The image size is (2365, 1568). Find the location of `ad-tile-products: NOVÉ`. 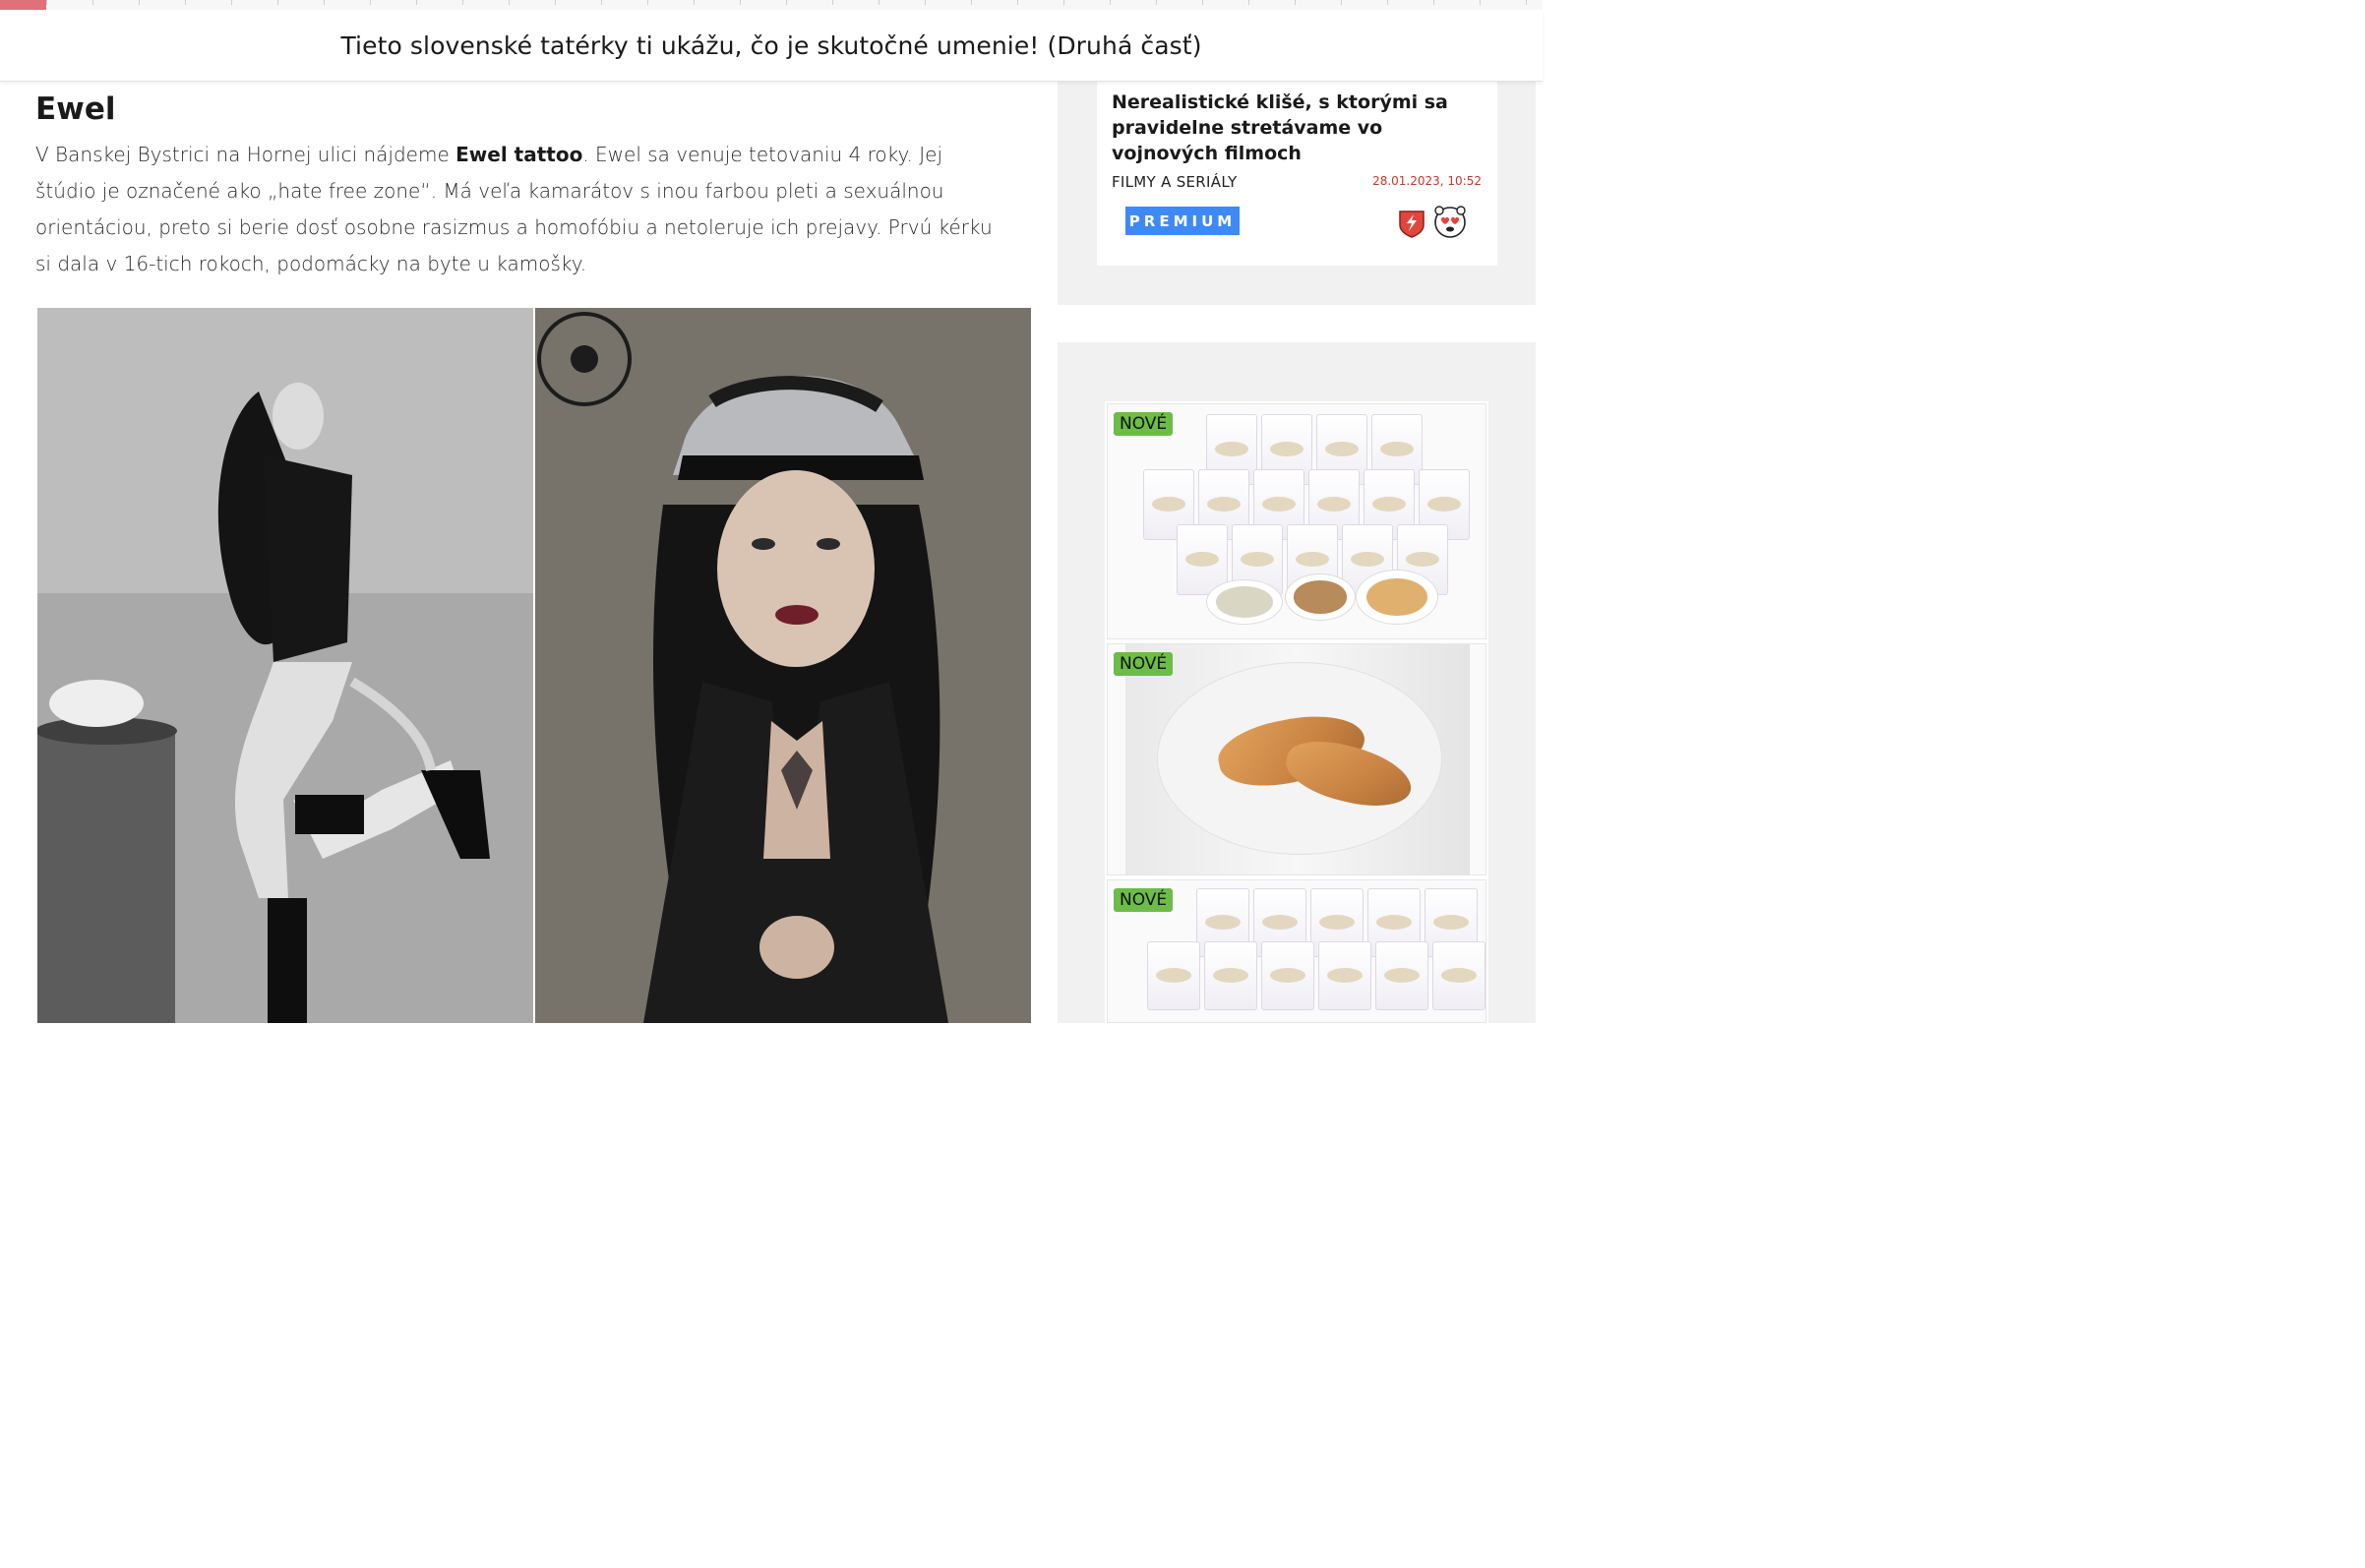

ad-tile-products: NOVÉ is located at coordinates (1296, 521).